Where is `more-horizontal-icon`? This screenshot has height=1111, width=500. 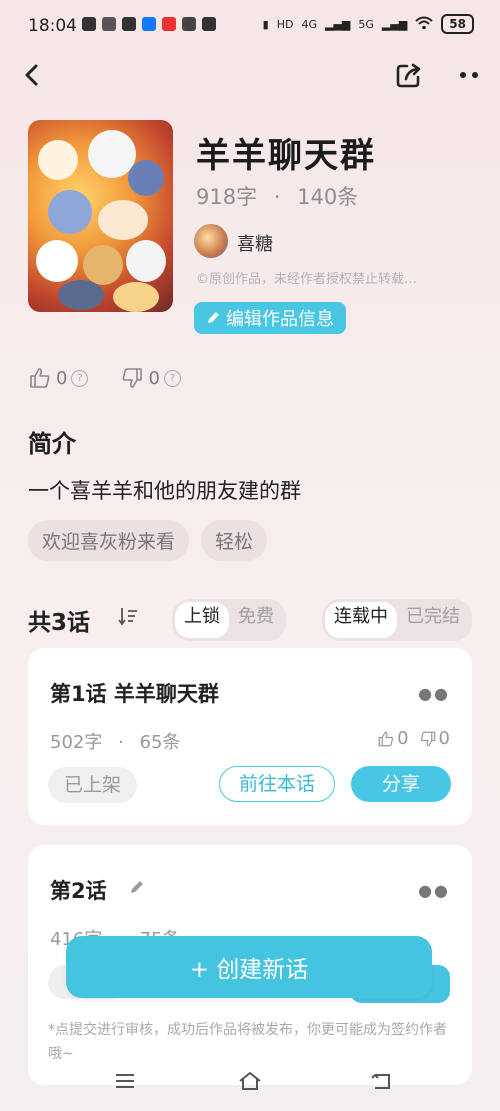
more-horizontal-icon is located at coordinates (469, 75).